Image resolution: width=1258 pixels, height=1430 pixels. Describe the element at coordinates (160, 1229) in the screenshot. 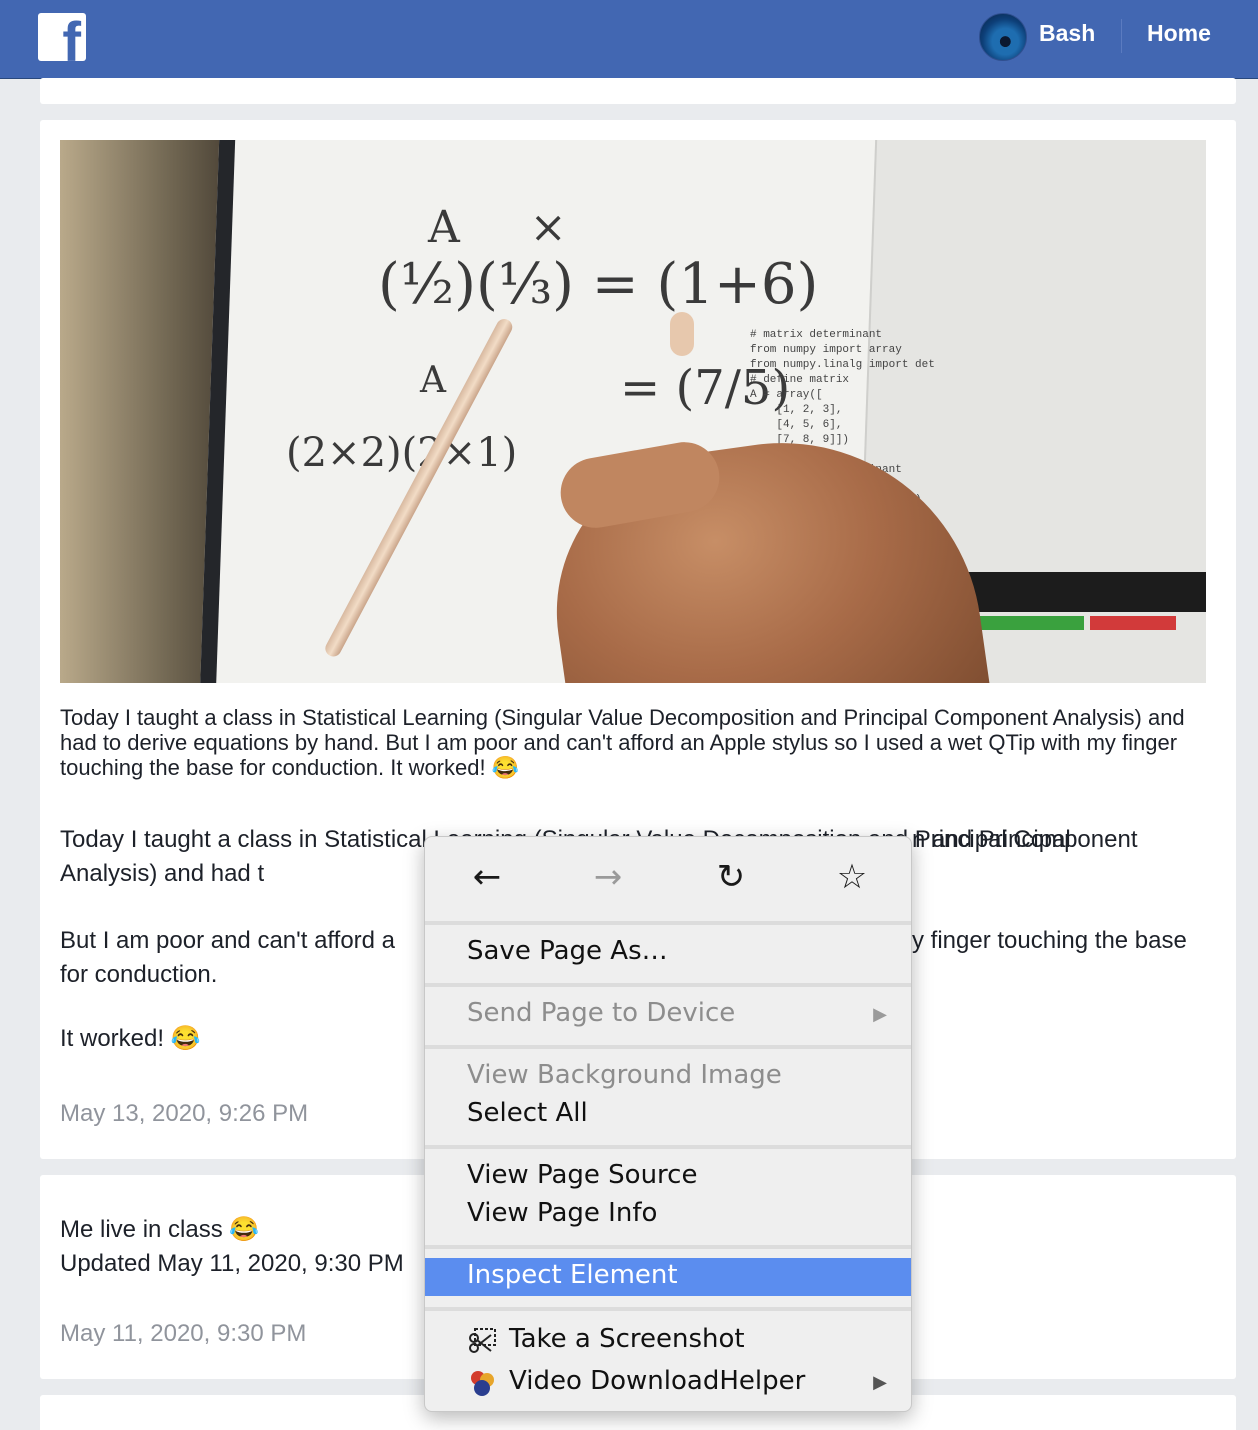

I see `post2-text: Me live in class 😂` at that location.